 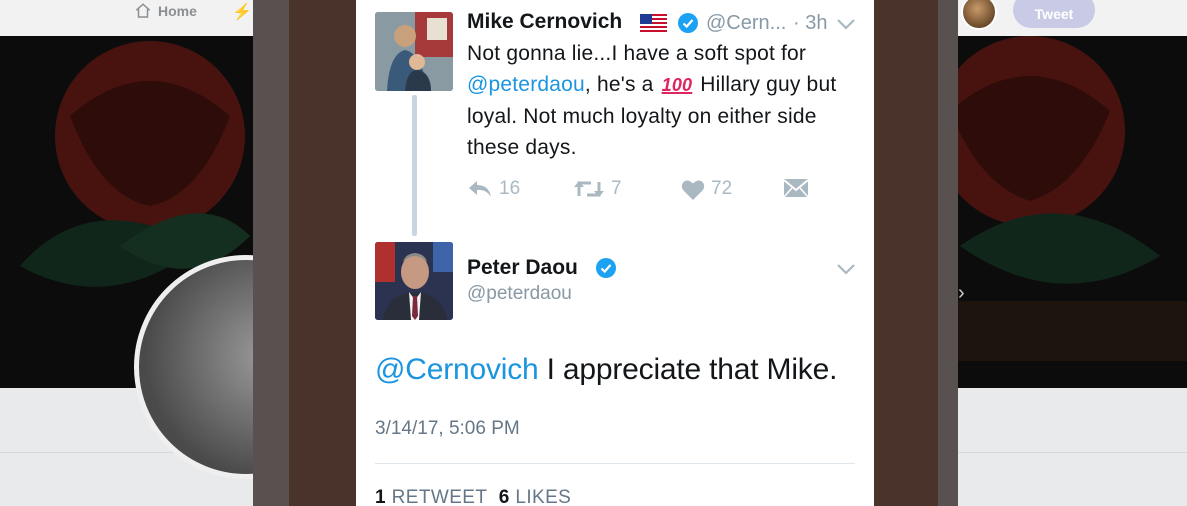 I want to click on retweet-button: 7, so click(x=597, y=189).